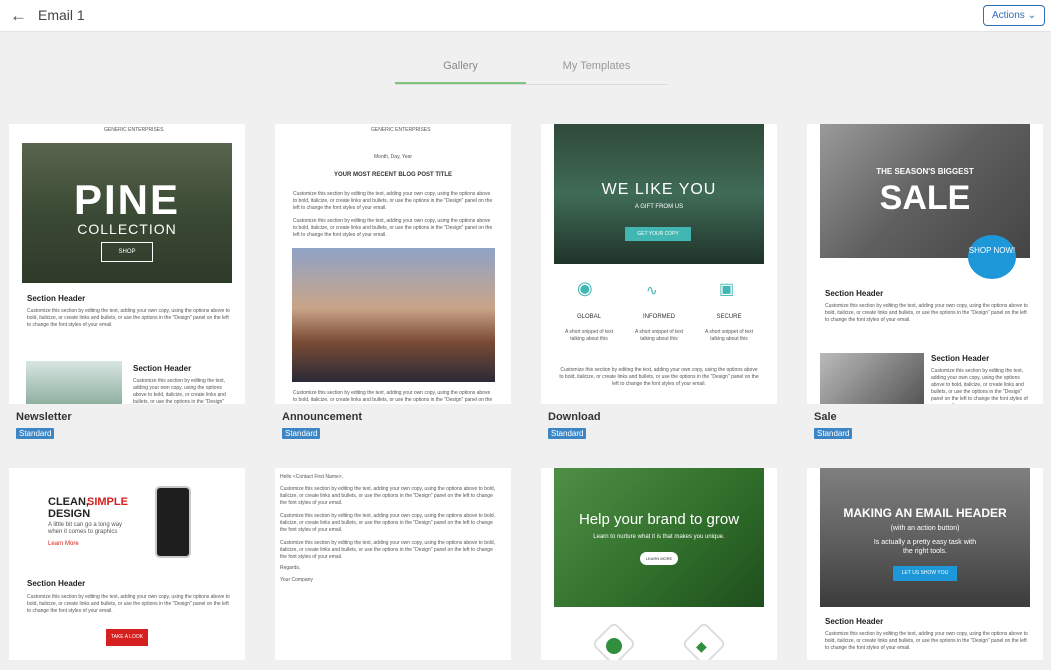 This screenshot has width=1051, height=670. I want to click on tab-gallery: Gallery, so click(460, 66).